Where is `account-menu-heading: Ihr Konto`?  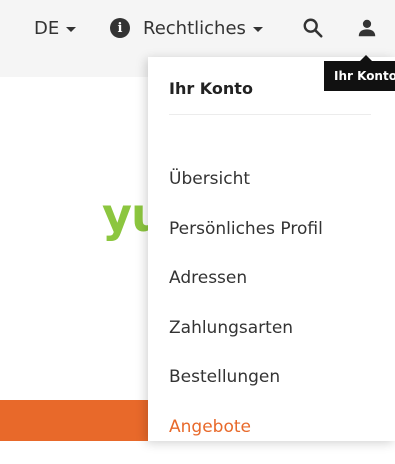 account-menu-heading: Ihr Konto is located at coordinates (211, 88).